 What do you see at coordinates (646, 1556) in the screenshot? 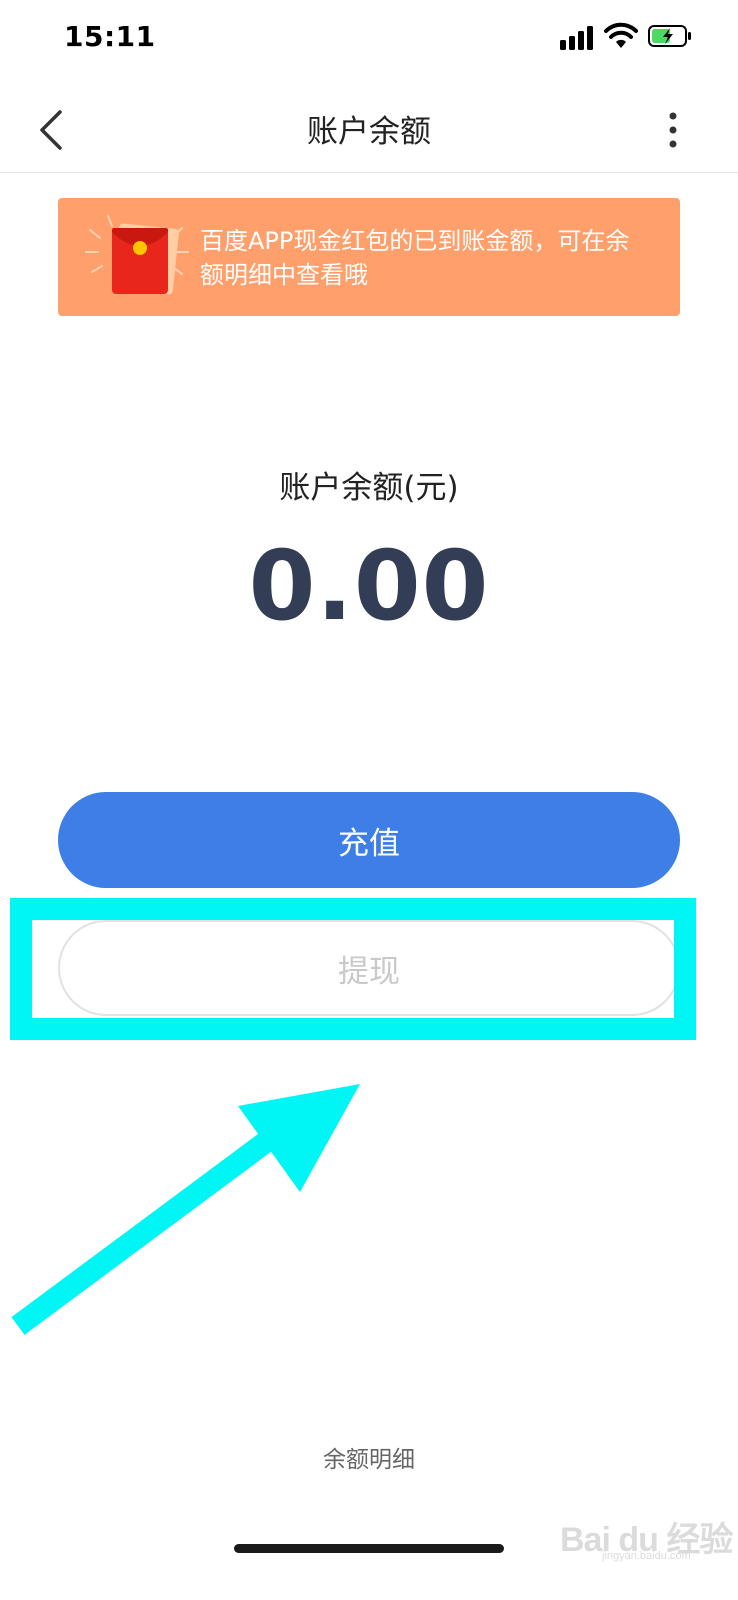
I see `watermark-url: jingyan.baidu.com` at bounding box center [646, 1556].